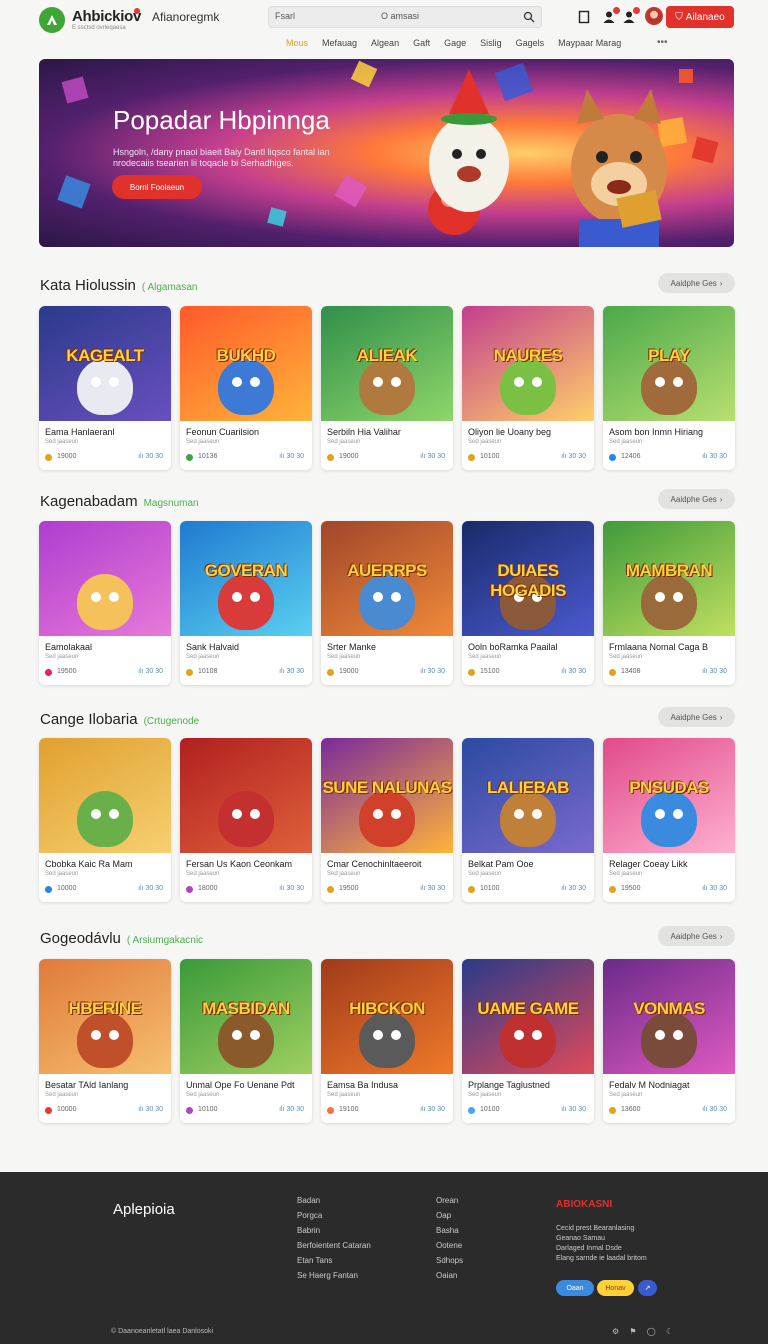 This screenshot has width=768, height=1344. Describe the element at coordinates (405, 17) in the screenshot. I see `search-bar: Fsarl O amsasi` at that location.